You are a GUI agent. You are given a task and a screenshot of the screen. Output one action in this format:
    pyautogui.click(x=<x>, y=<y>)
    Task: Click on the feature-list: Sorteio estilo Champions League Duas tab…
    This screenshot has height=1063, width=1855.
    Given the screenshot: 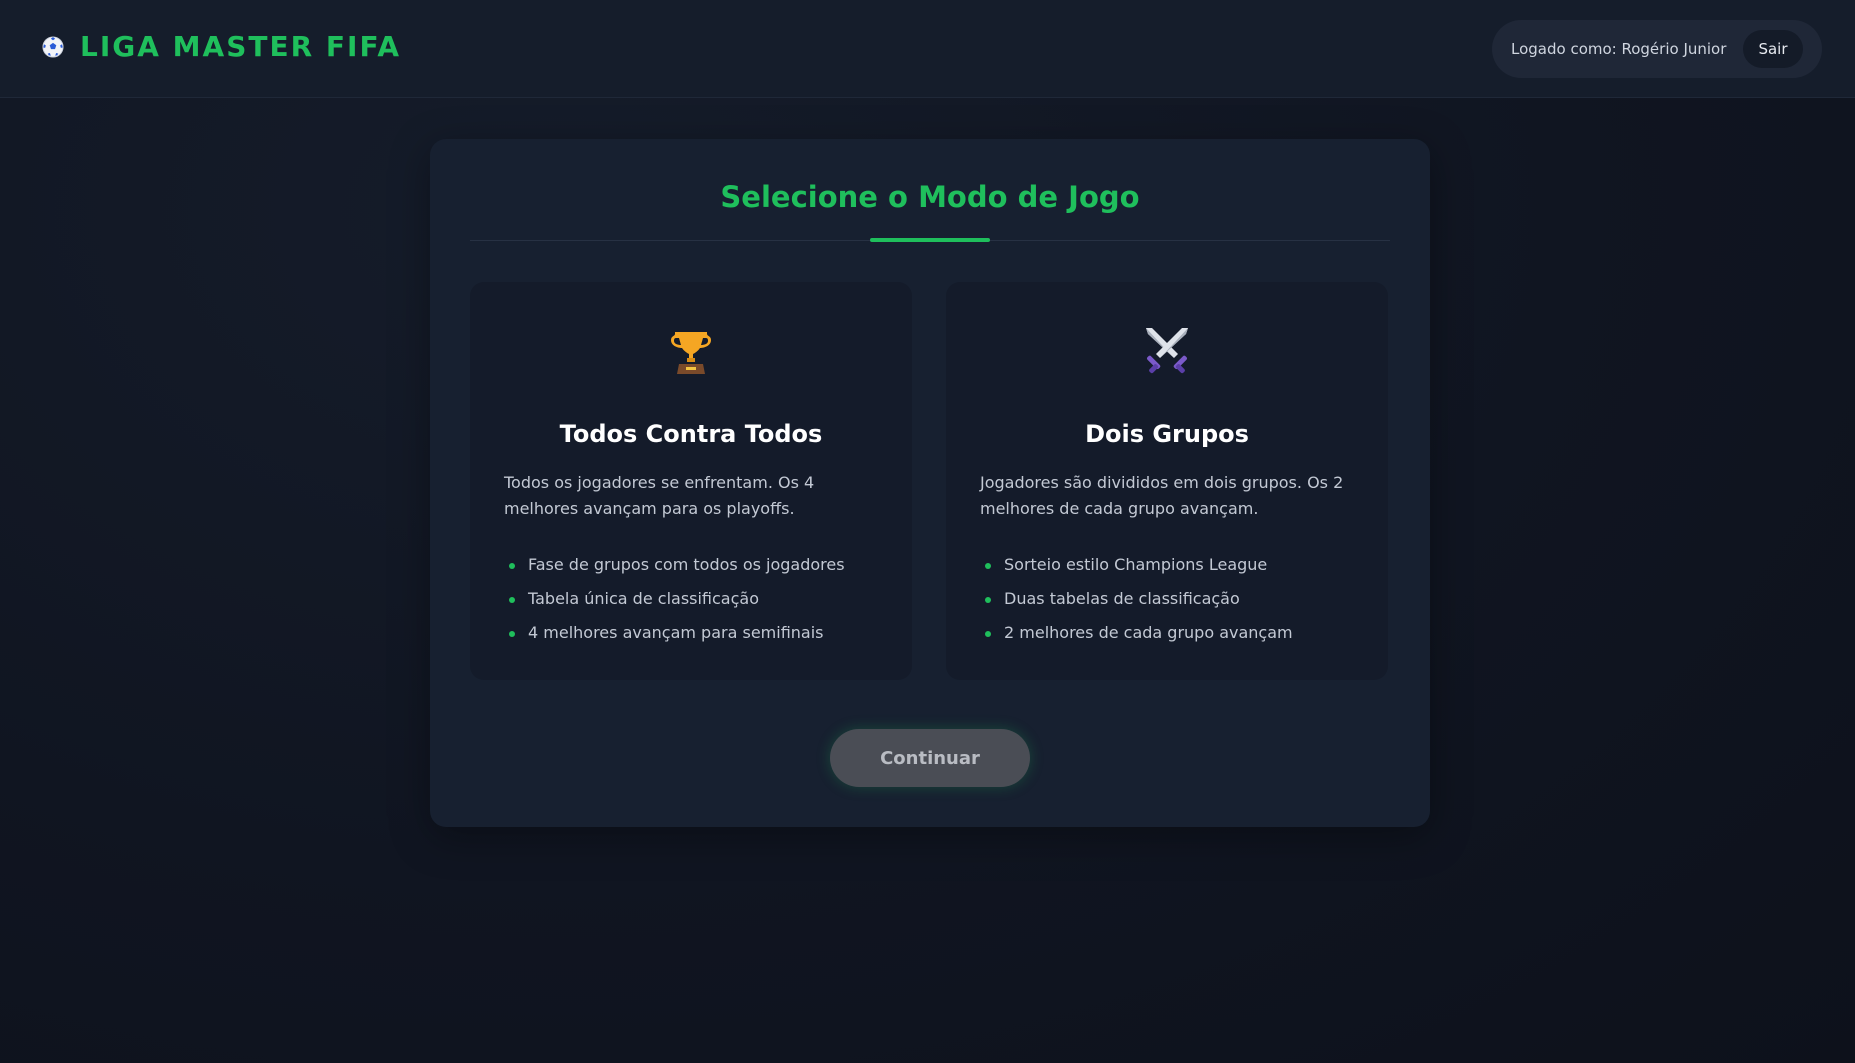 What is the action you would take?
    pyautogui.click(x=1136, y=599)
    